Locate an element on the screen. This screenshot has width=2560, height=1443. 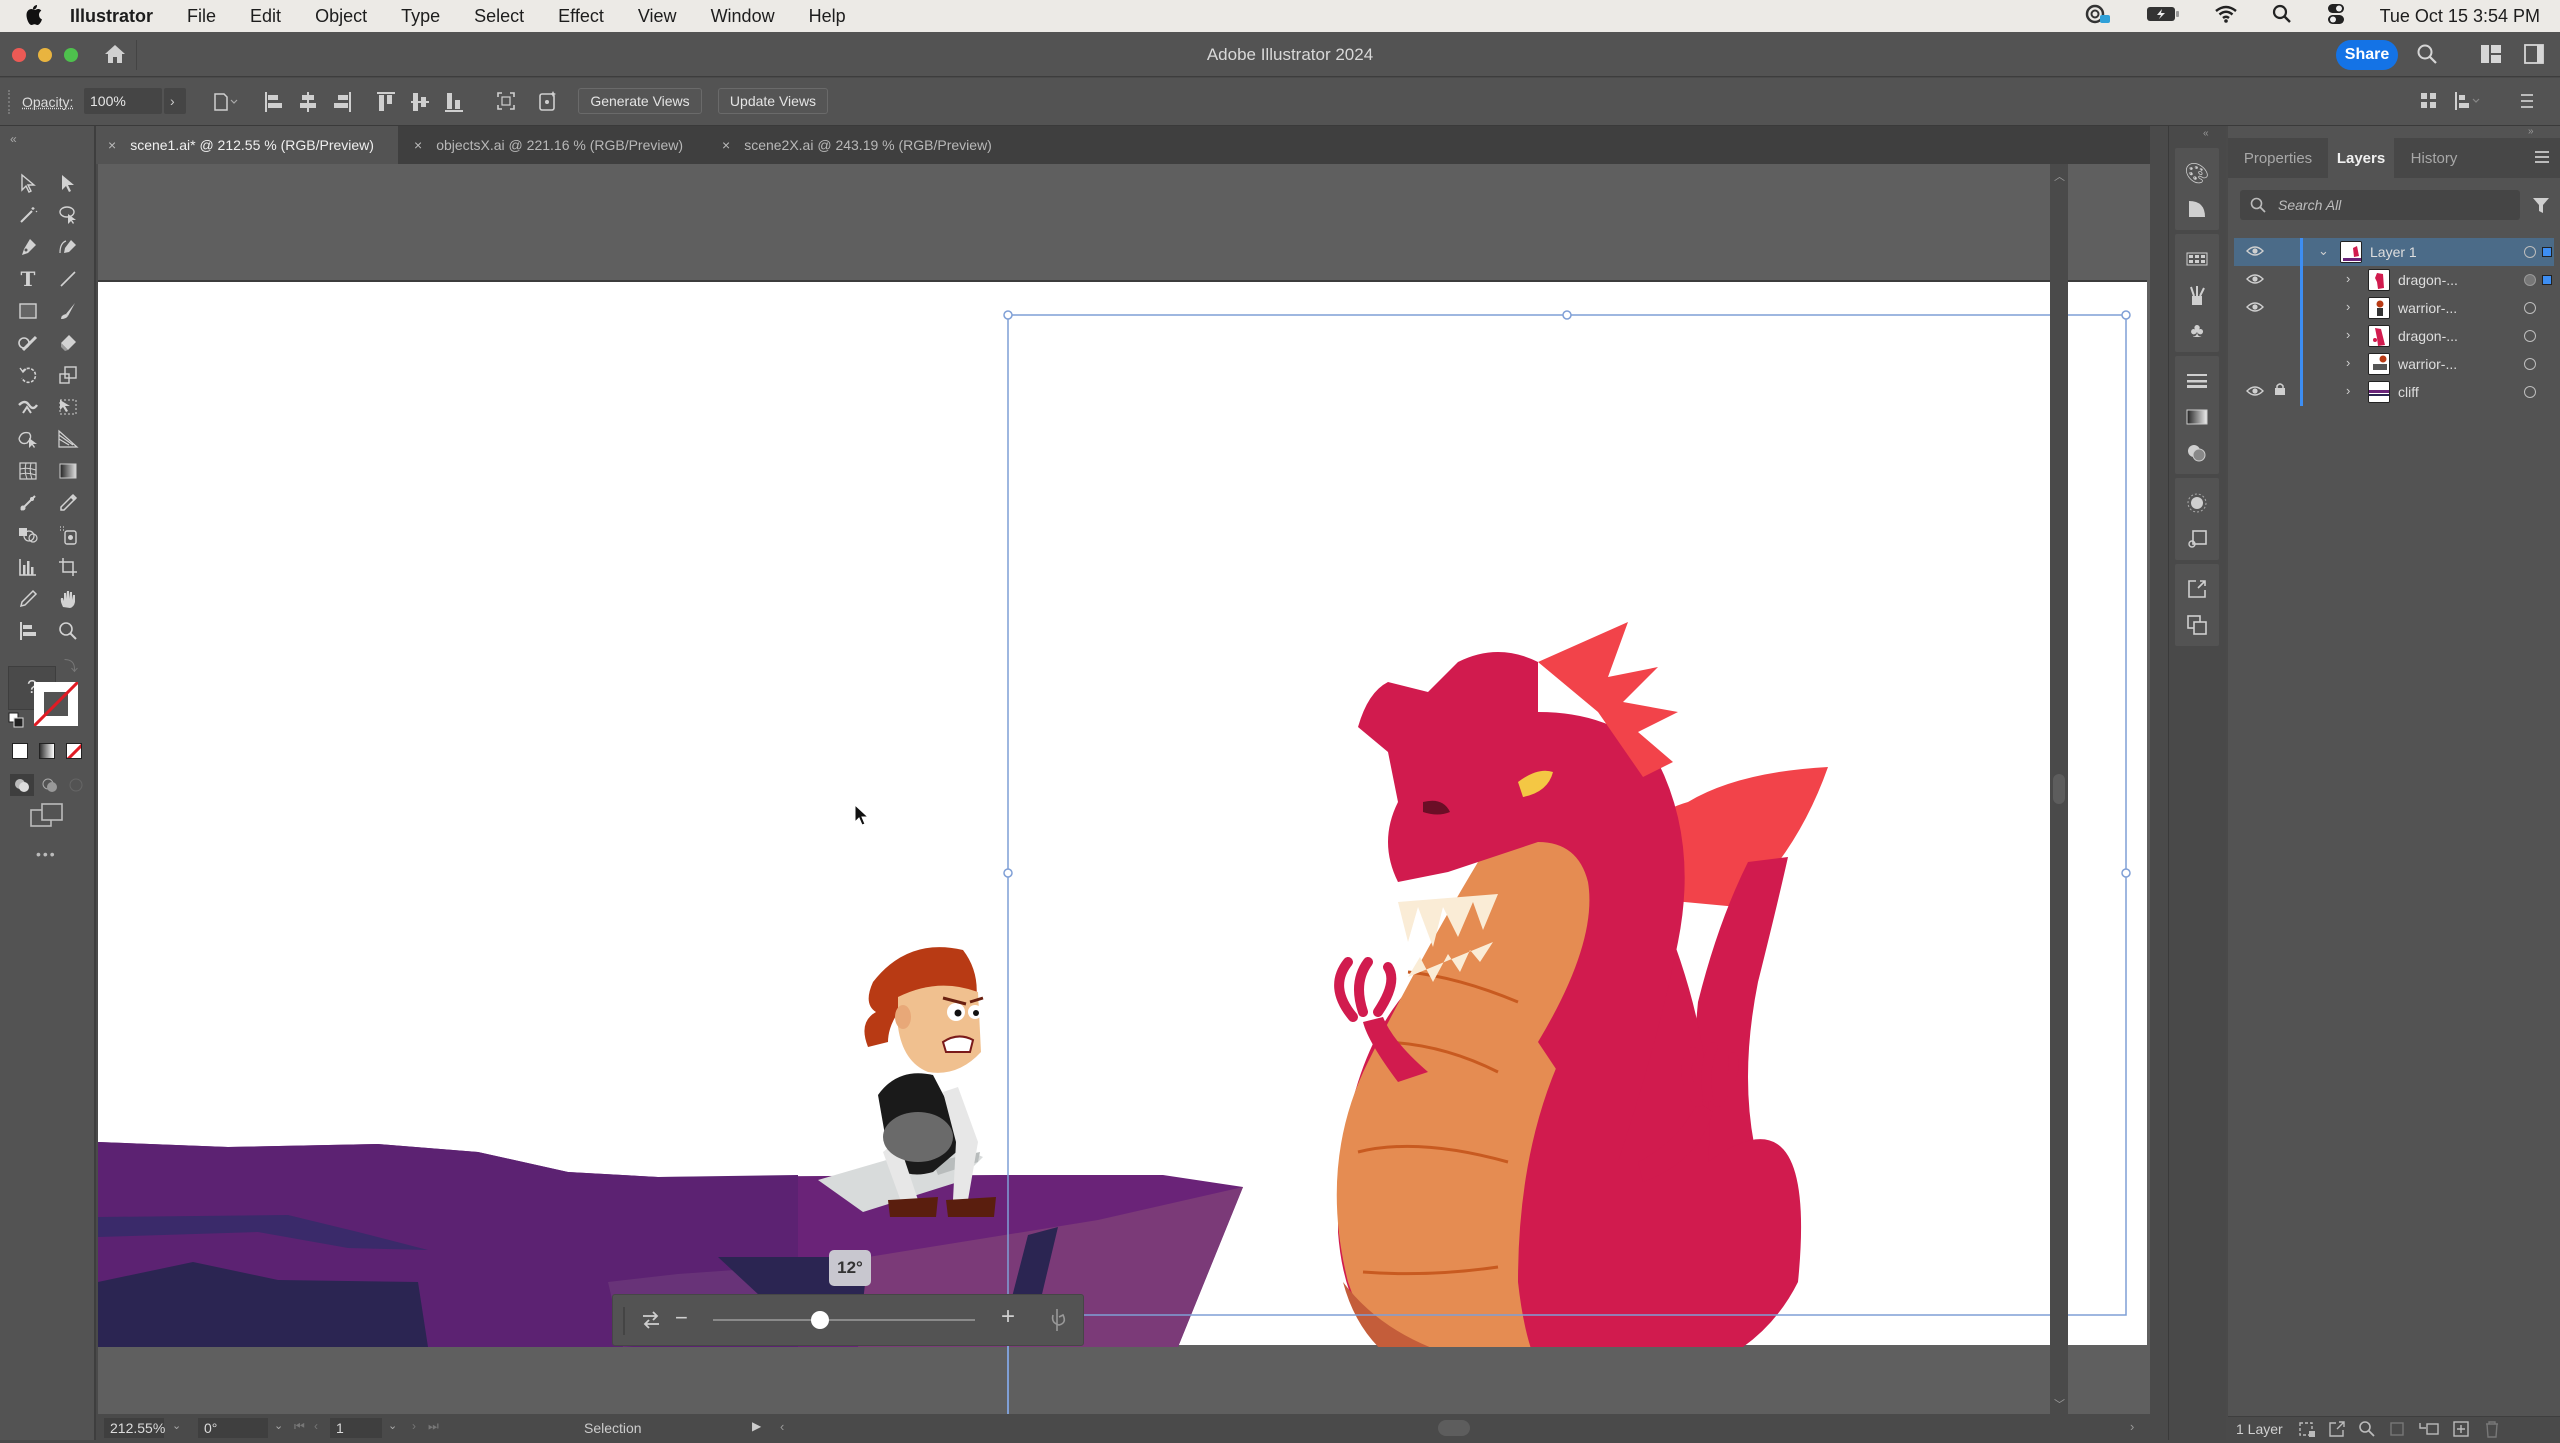
collapse-panel-icon: » is located at coordinates (2531, 131).